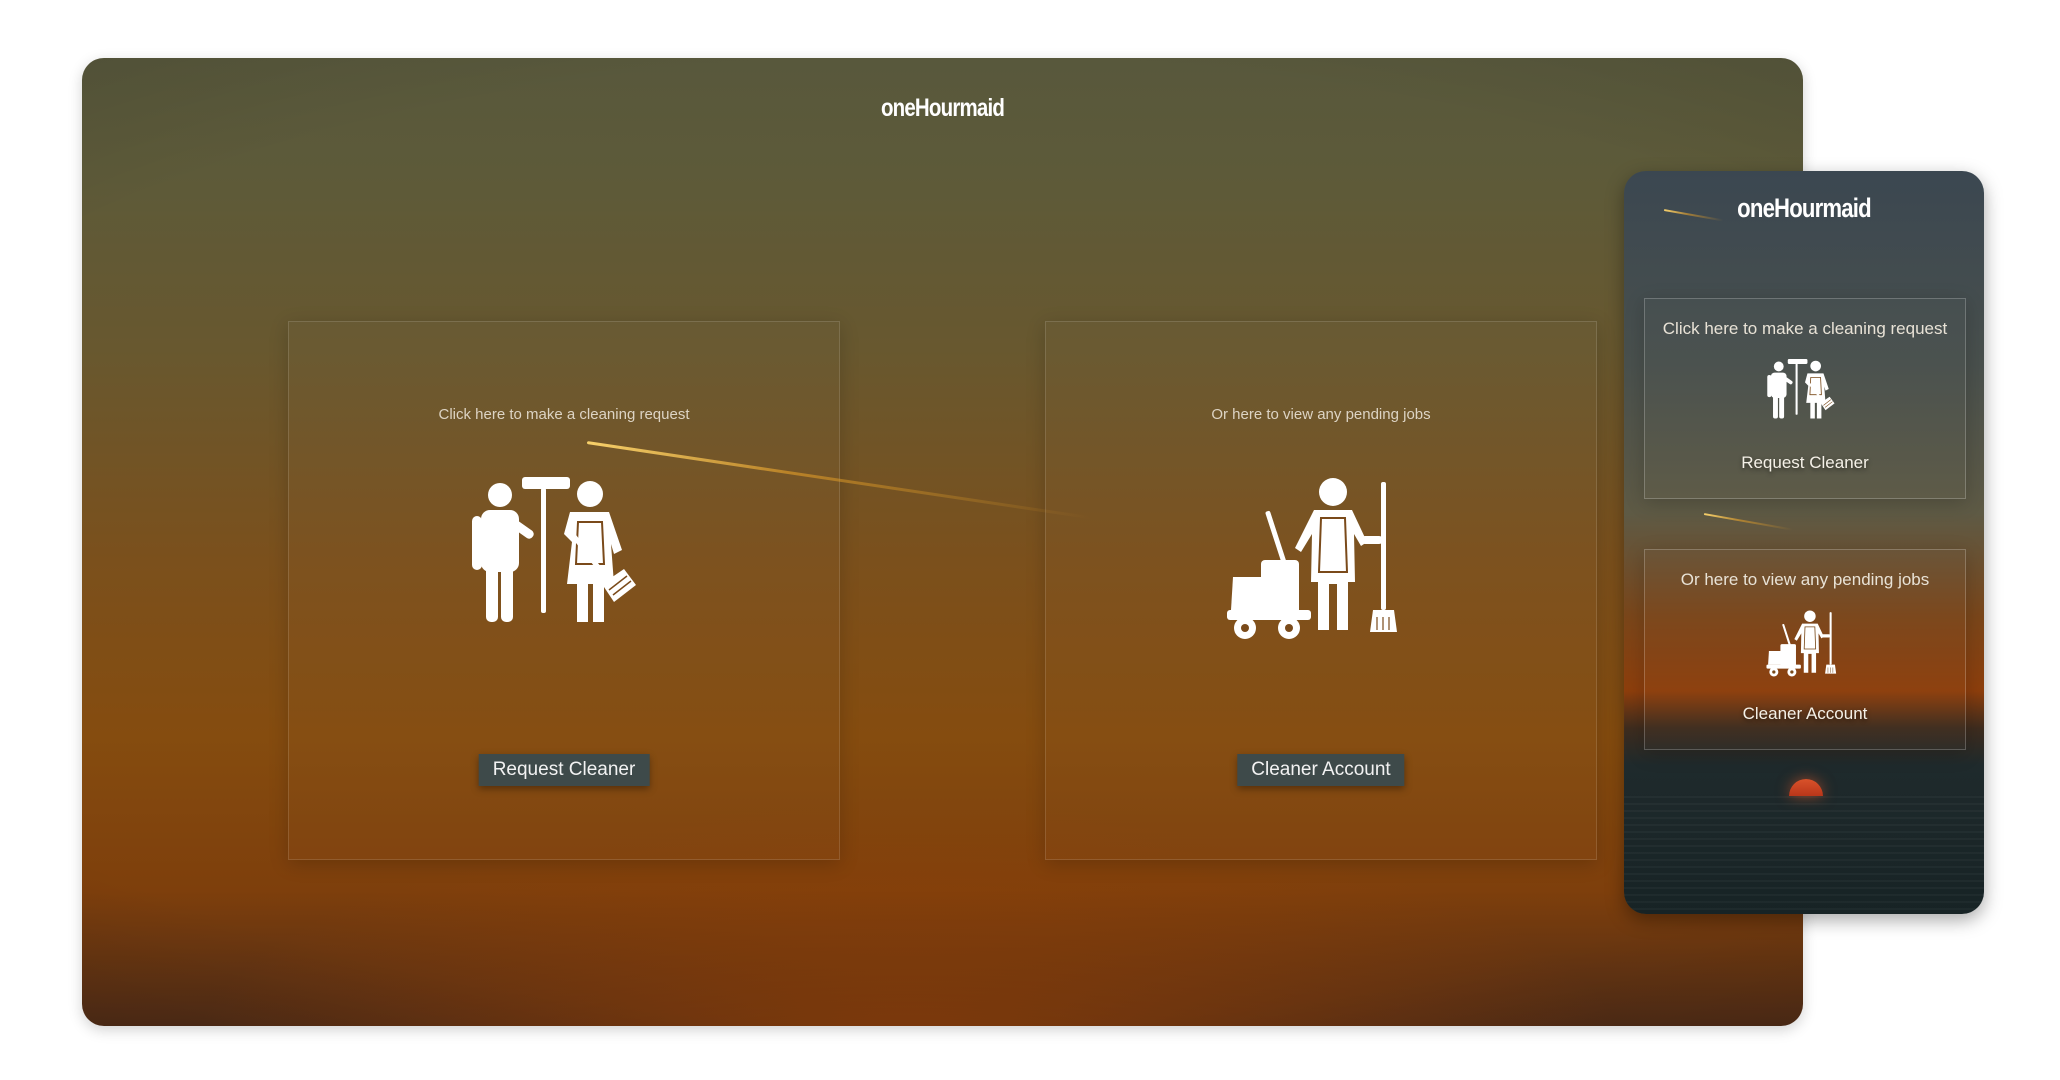 This screenshot has height=1080, width=2060. I want to click on cleaner-account-link: Cleaner Account, so click(1805, 714).